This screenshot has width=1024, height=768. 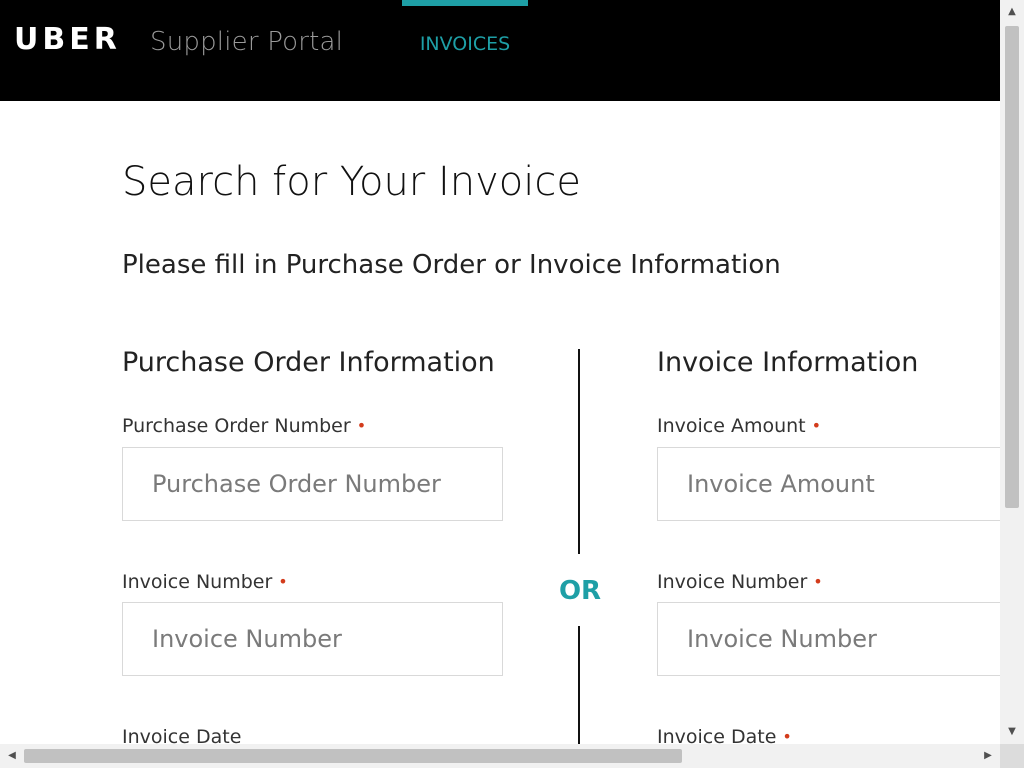 I want to click on invoice-amount-label-text: Invoice Amount, so click(x=731, y=426).